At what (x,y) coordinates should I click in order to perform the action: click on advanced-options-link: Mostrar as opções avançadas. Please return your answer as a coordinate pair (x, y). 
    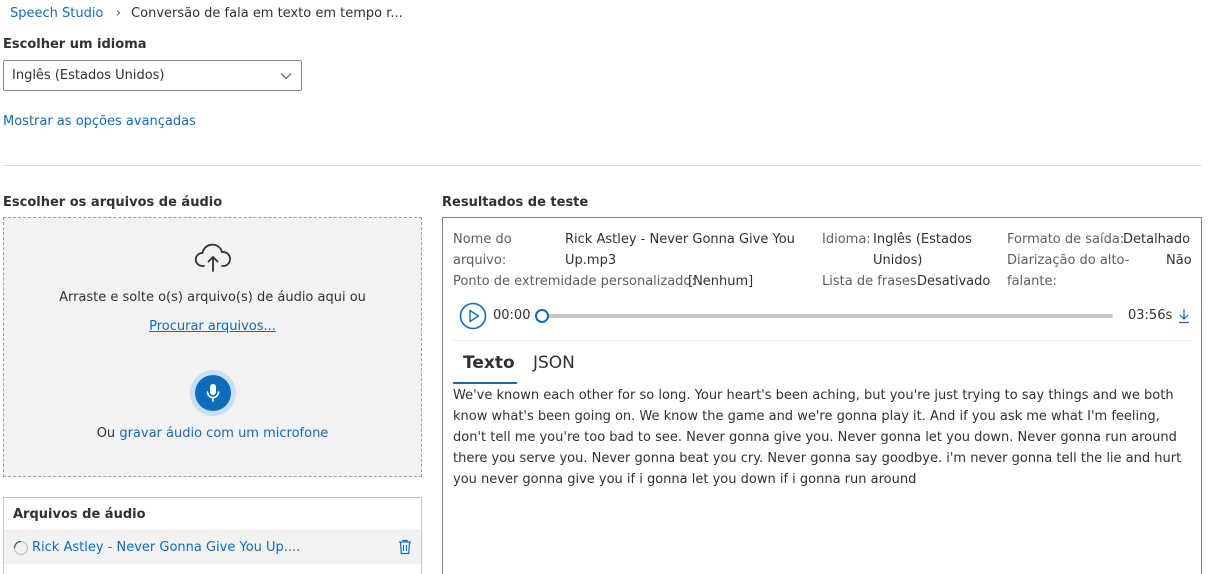
    Looking at the image, I should click on (99, 121).